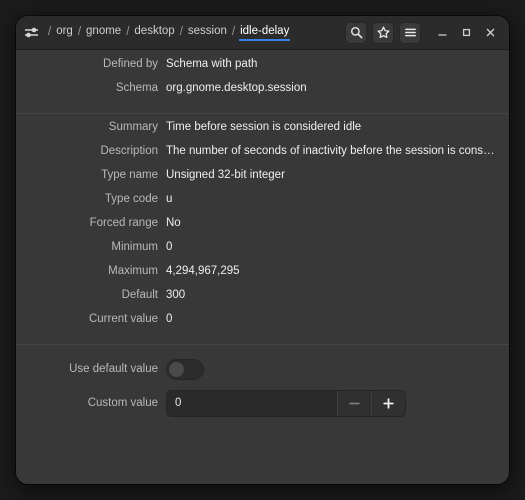 The height and width of the screenshot is (500, 525). I want to click on close-icon, so click(490, 32).